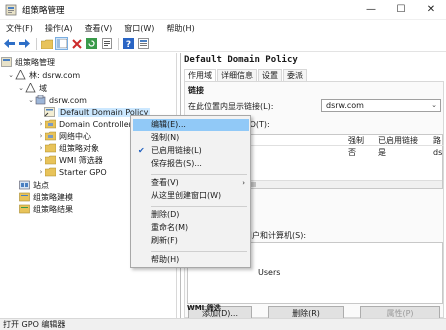 The width and height of the screenshot is (446, 330). Describe the element at coordinates (165, 182) in the screenshot. I see `ctx-view-label: 查看(V)` at that location.